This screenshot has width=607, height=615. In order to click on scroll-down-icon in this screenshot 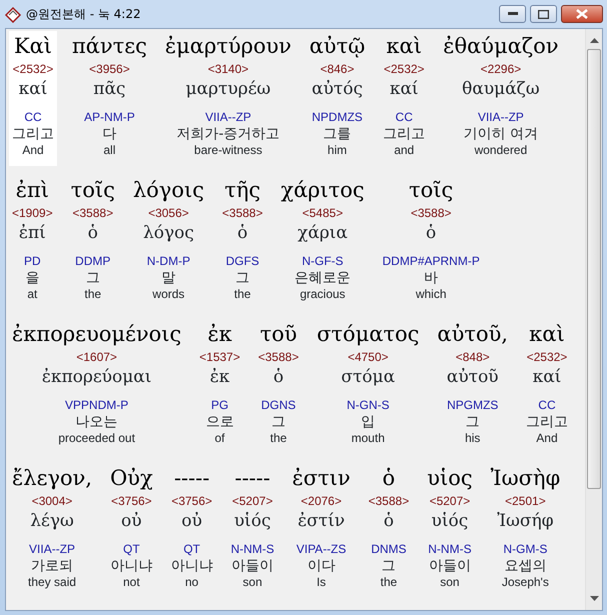, I will do `click(594, 599)`.